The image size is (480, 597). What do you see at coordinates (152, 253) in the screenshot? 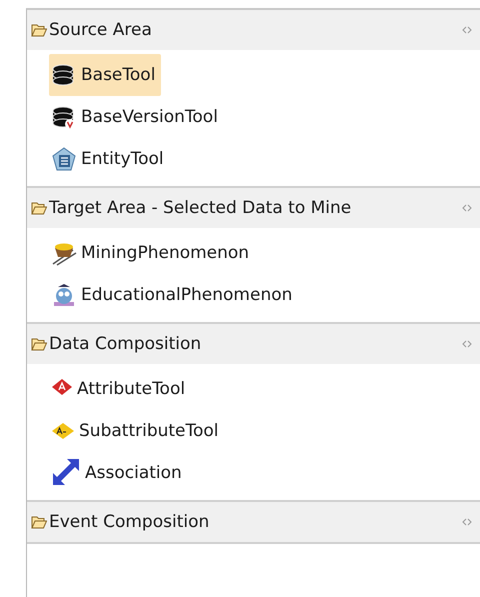
I see `palette-tool: MiningPhenomenon` at bounding box center [152, 253].